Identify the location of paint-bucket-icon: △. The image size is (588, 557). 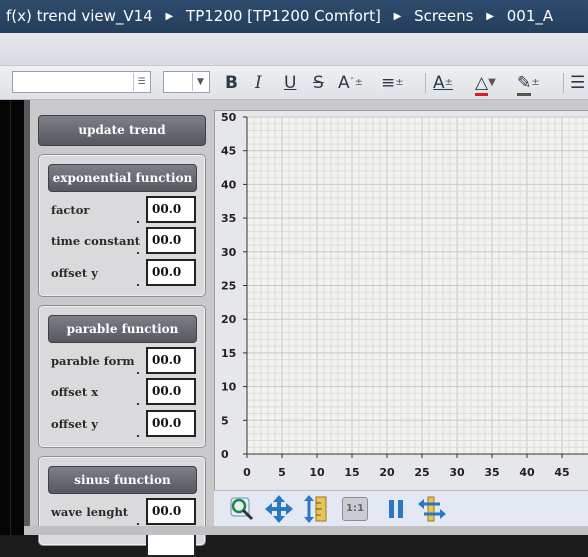
(482, 84).